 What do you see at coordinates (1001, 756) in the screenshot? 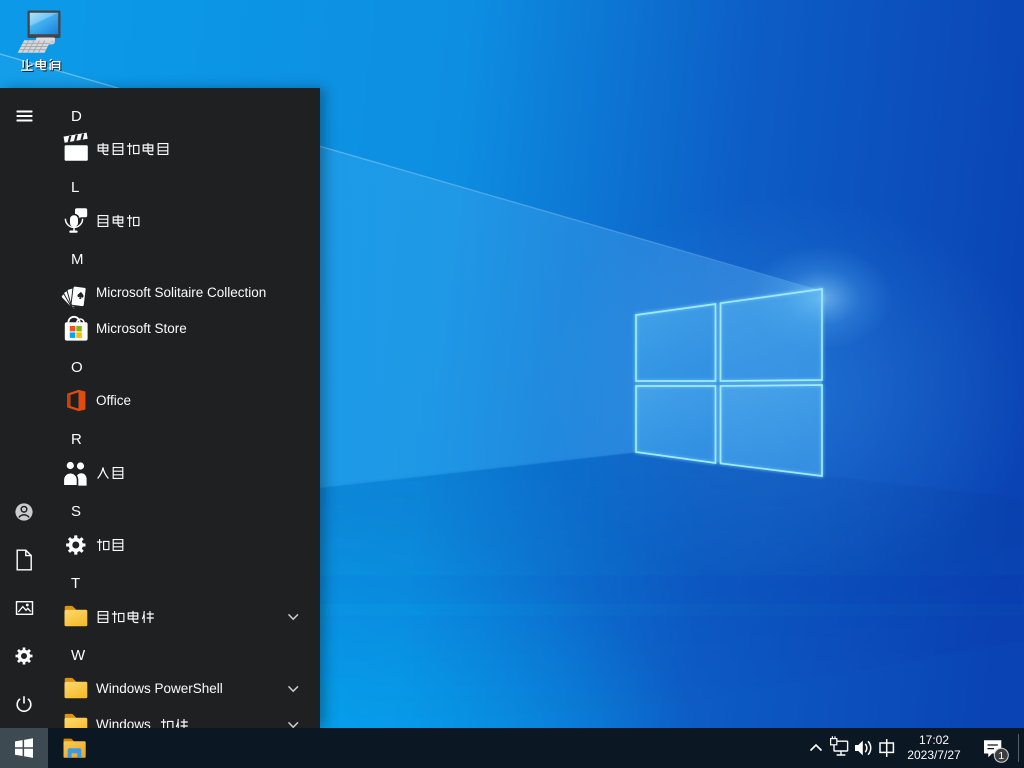
I see `svg-text: 1` at bounding box center [1001, 756].